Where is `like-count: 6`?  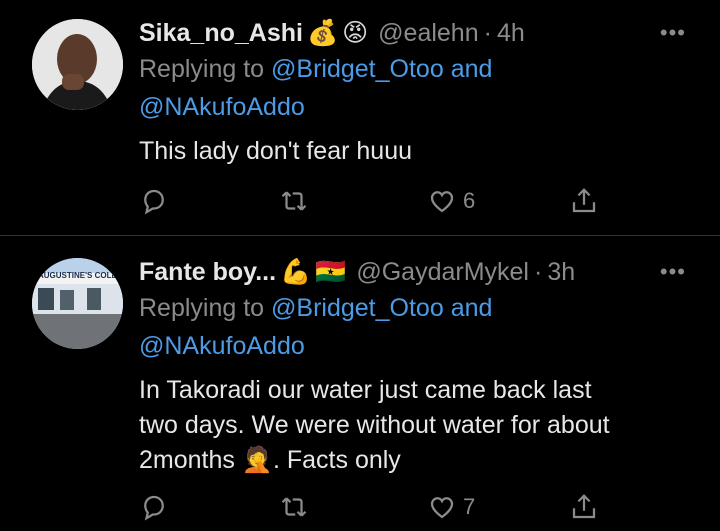
like-count: 6 is located at coordinates (469, 200).